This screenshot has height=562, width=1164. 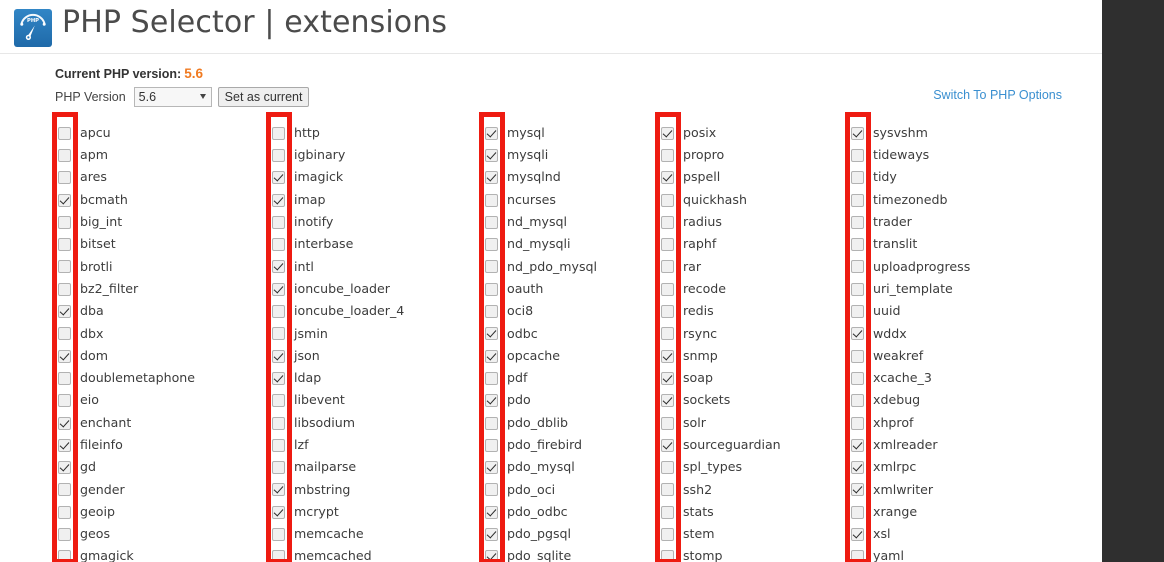 What do you see at coordinates (667, 445) in the screenshot?
I see `extension-checkbox-sourceguardian` at bounding box center [667, 445].